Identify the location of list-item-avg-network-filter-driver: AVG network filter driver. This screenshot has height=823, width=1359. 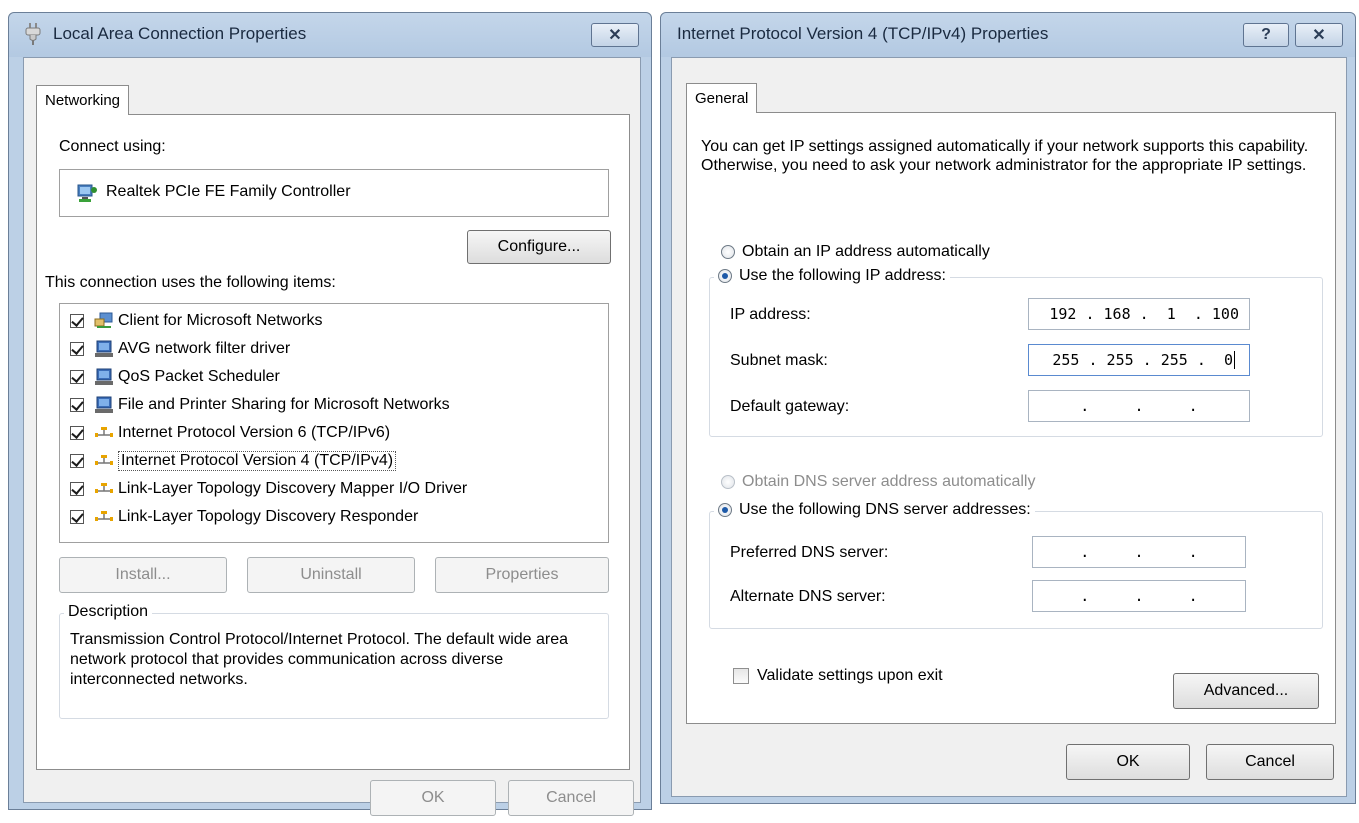
(180, 349).